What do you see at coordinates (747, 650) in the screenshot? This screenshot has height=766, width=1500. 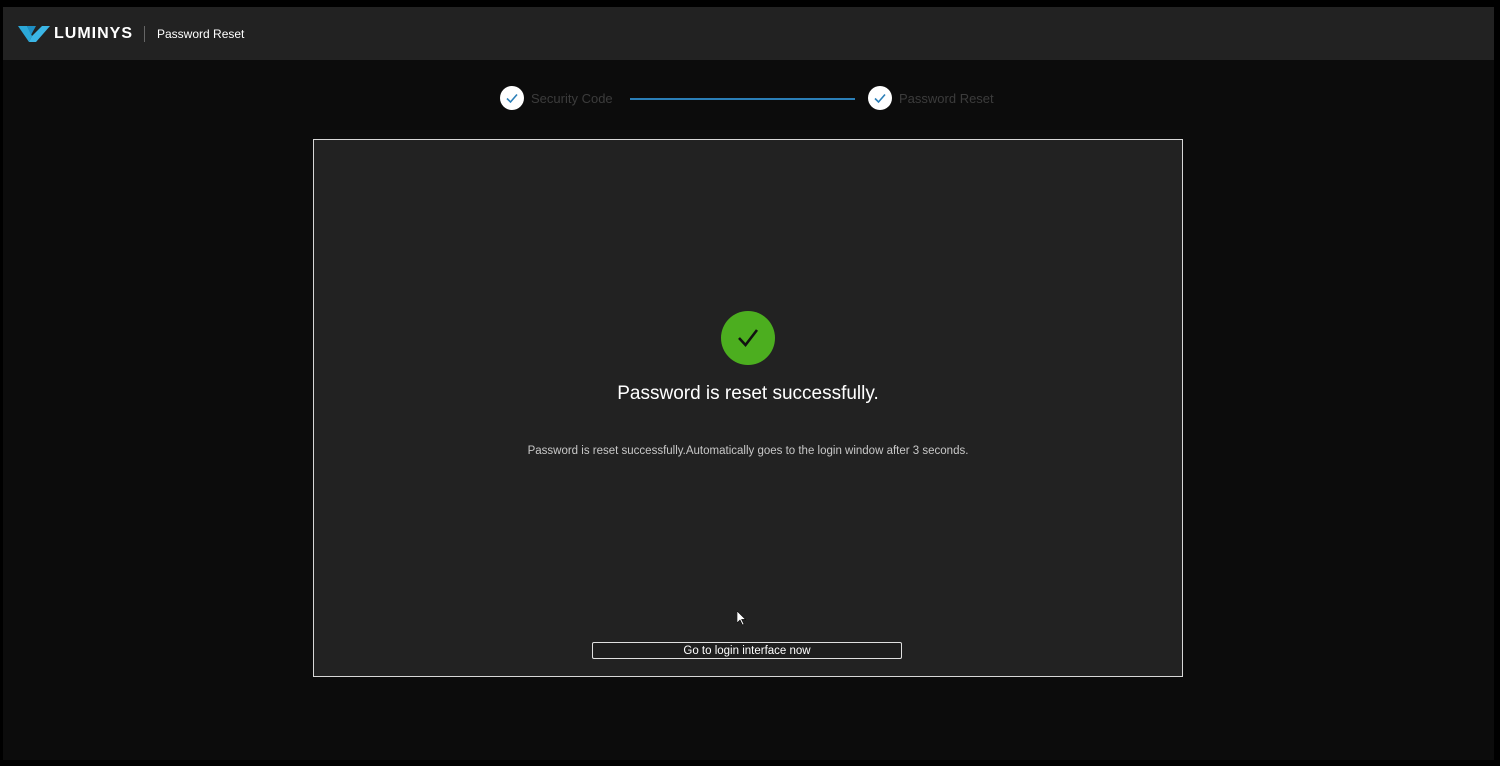 I see `go-to-login-button: Go to login interface now` at bounding box center [747, 650].